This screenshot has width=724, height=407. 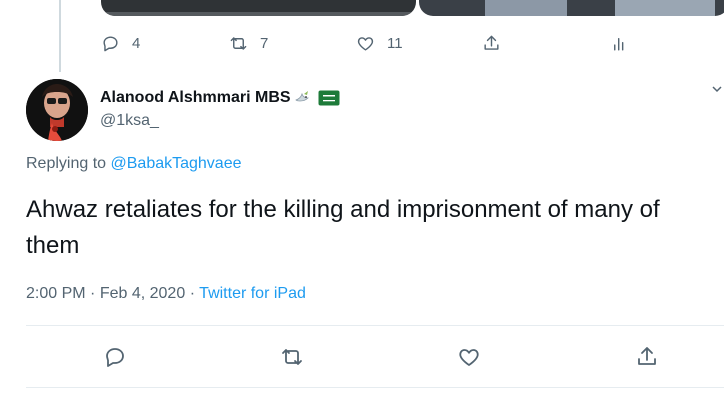 I want to click on saudi-flag-icon, so click(x=329, y=98).